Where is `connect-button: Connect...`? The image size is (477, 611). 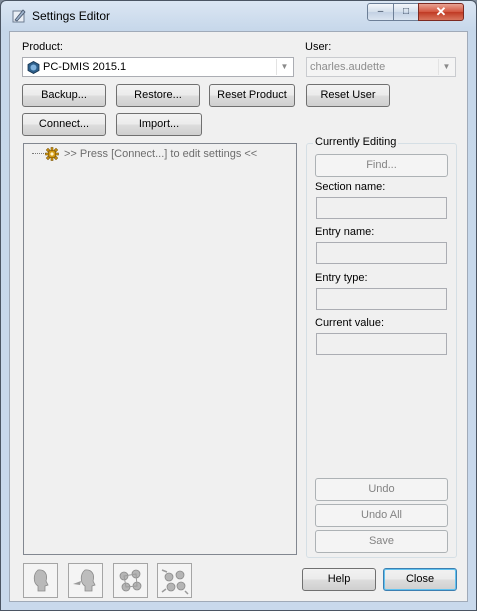 connect-button: Connect... is located at coordinates (64, 124).